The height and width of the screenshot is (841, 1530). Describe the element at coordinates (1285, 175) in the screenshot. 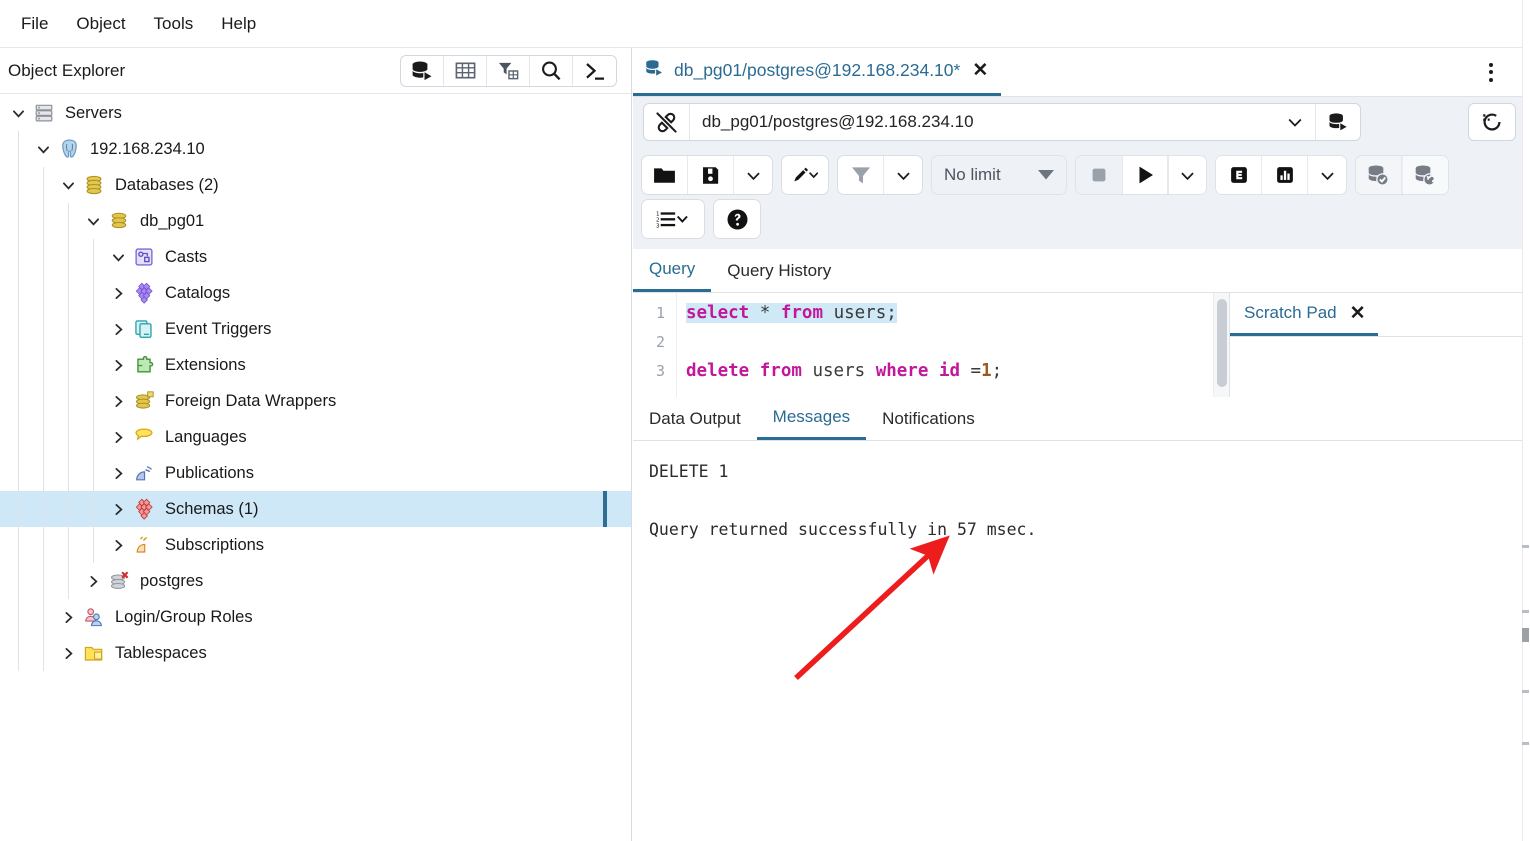

I see `explain-analyze-chart-icon` at that location.